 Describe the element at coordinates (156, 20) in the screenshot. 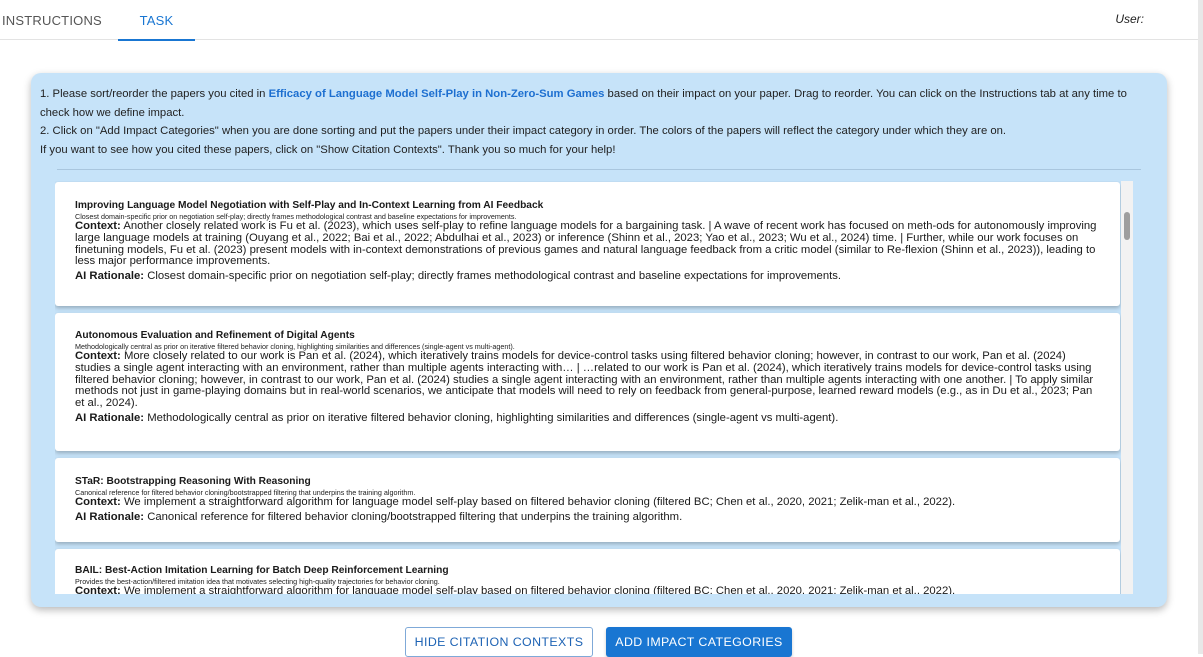

I see `tab-task: TASK` at that location.